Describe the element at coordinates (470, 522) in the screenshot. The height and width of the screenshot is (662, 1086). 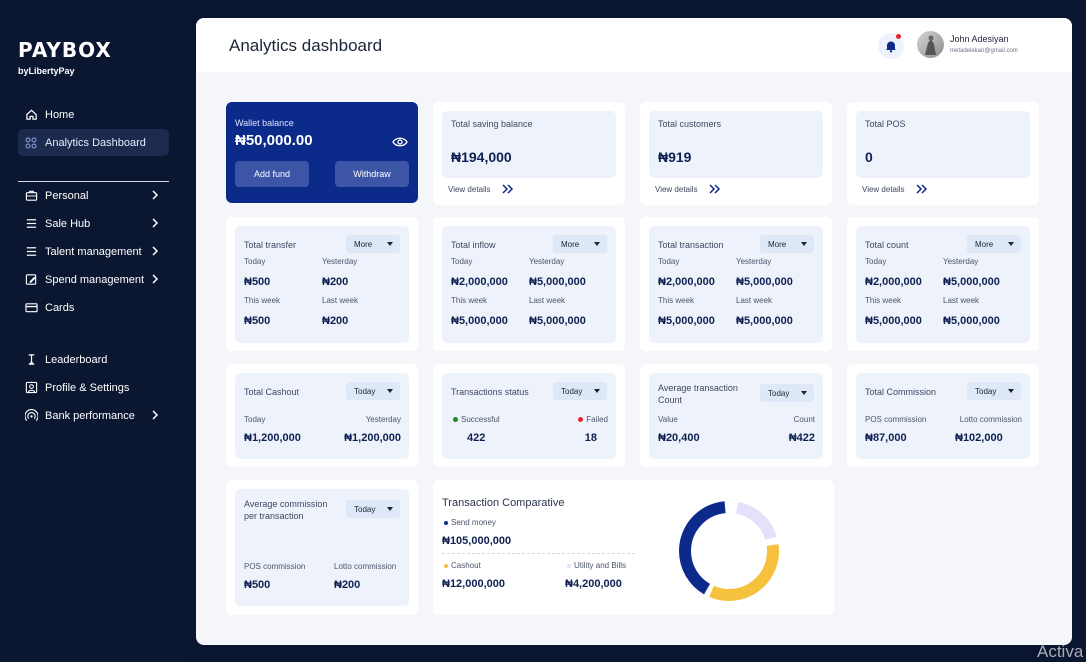
I see `send-money-legend: Send money` at that location.